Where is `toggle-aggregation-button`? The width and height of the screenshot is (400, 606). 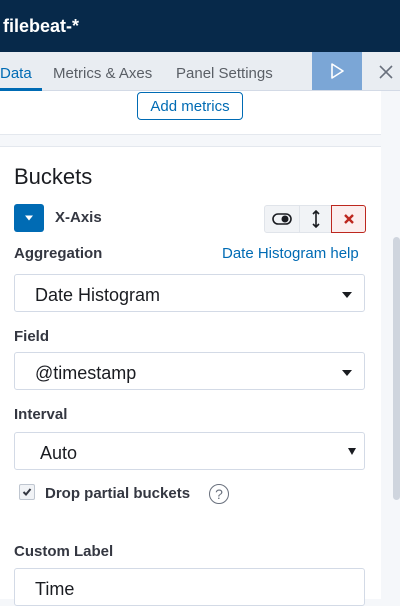 toggle-aggregation-button is located at coordinates (282, 219).